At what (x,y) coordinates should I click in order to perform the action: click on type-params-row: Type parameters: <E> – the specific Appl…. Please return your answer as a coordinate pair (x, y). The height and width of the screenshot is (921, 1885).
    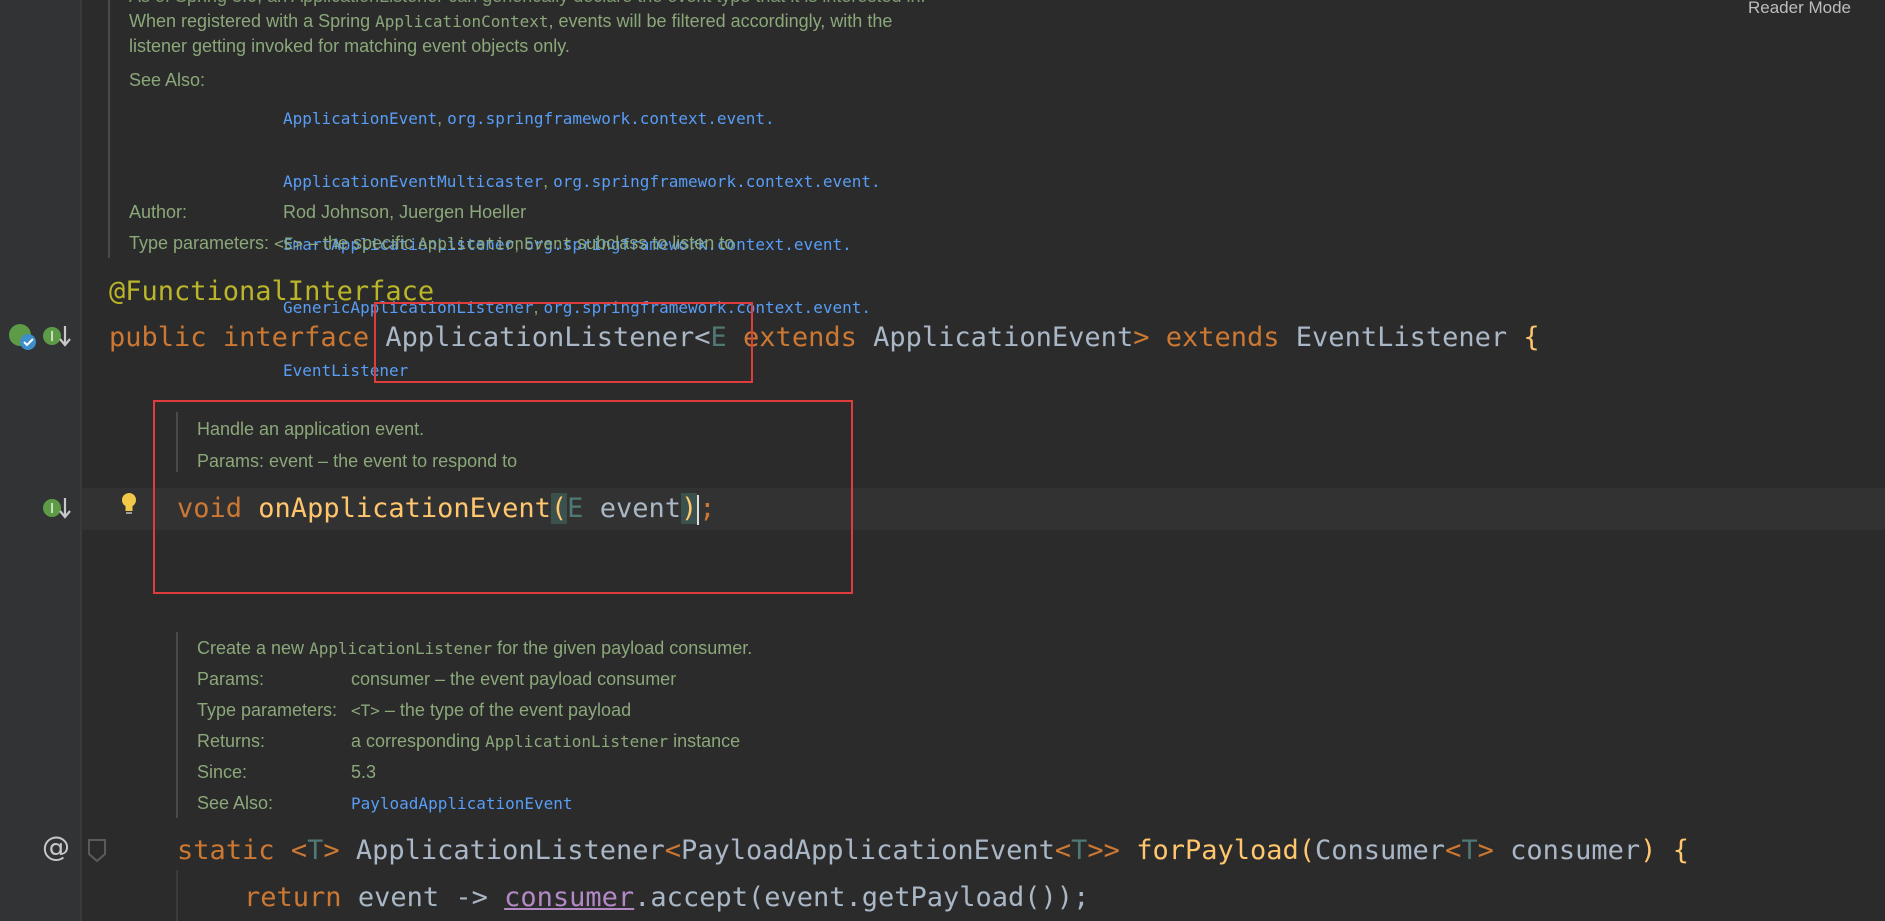
    Looking at the image, I should click on (432, 243).